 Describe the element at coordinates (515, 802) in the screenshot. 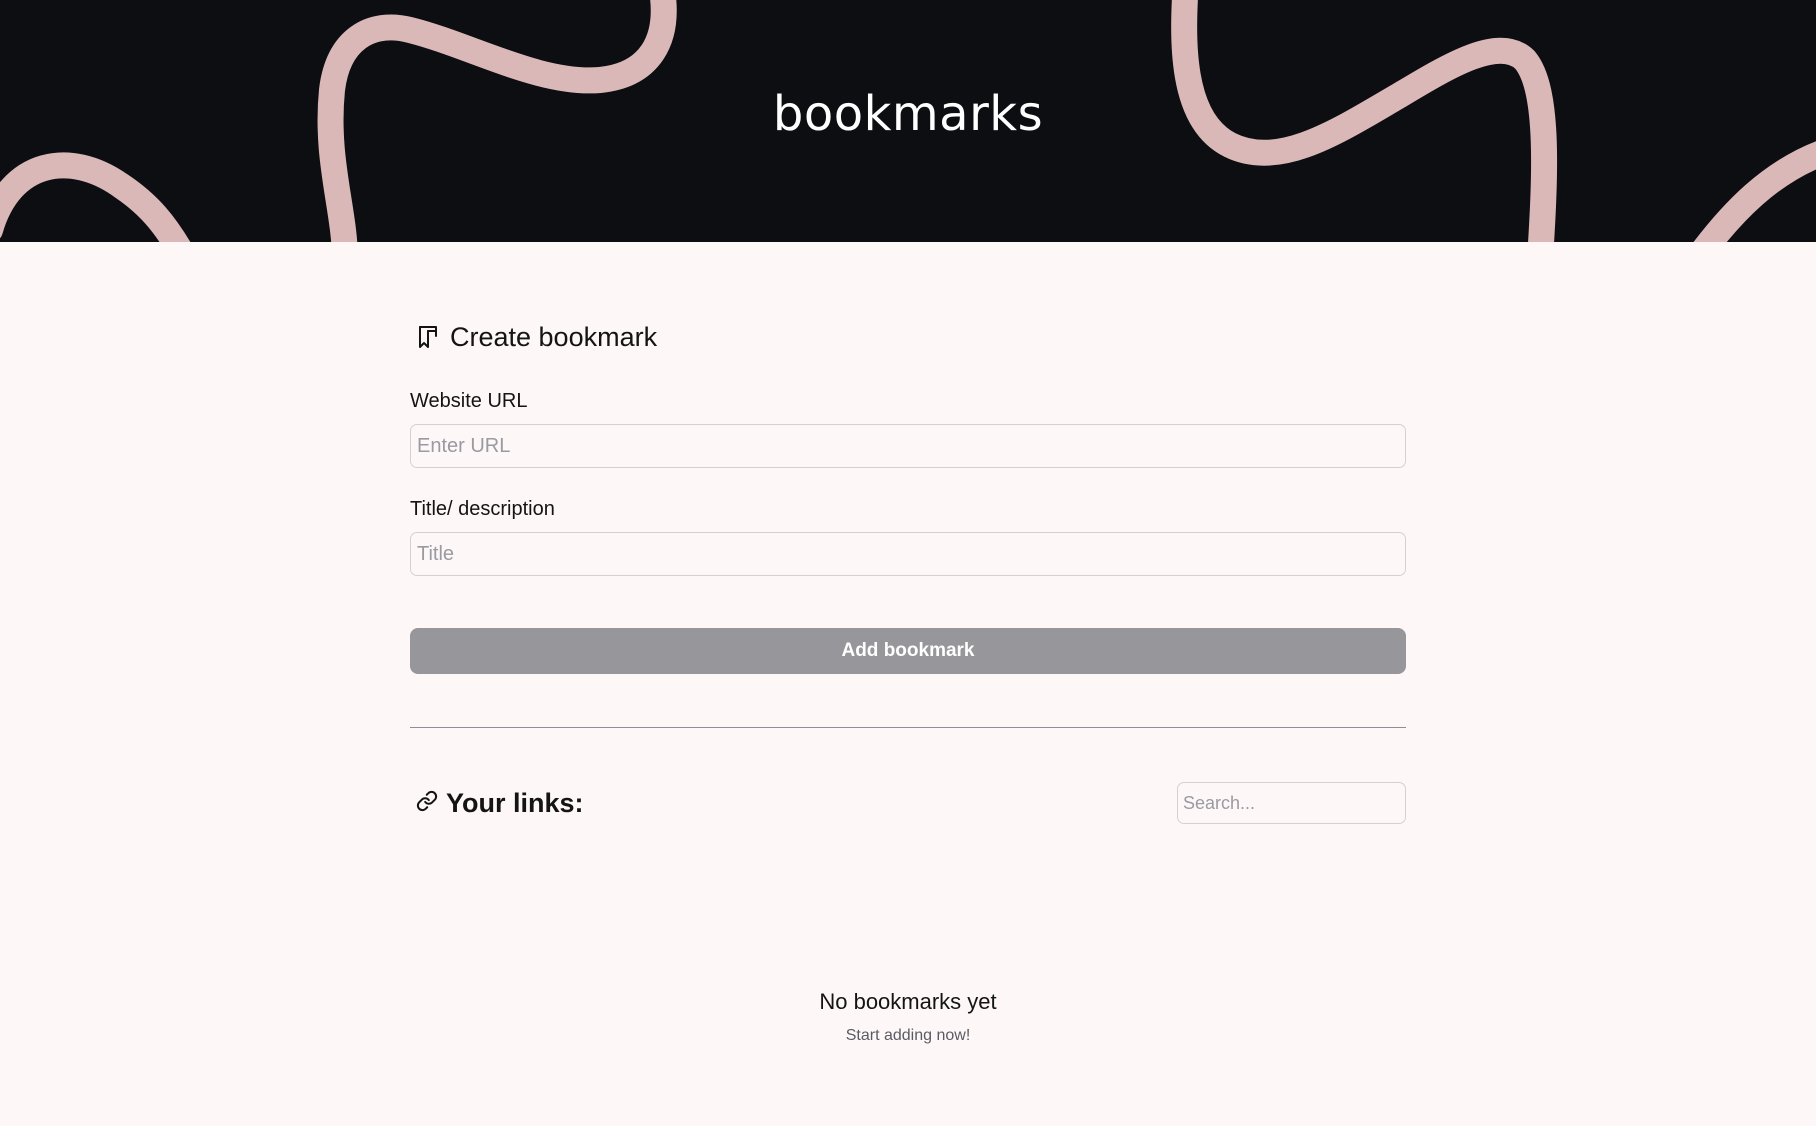

I see `links-title: Your links:` at that location.